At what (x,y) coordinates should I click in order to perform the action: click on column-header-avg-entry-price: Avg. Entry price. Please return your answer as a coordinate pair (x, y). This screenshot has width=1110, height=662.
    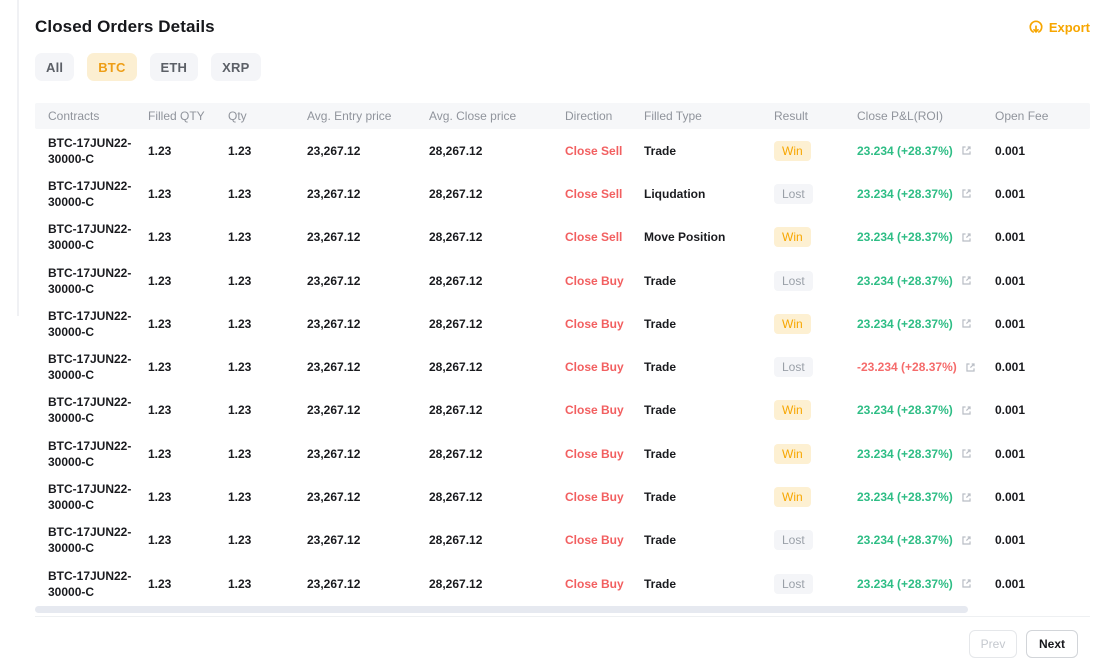
    Looking at the image, I should click on (349, 116).